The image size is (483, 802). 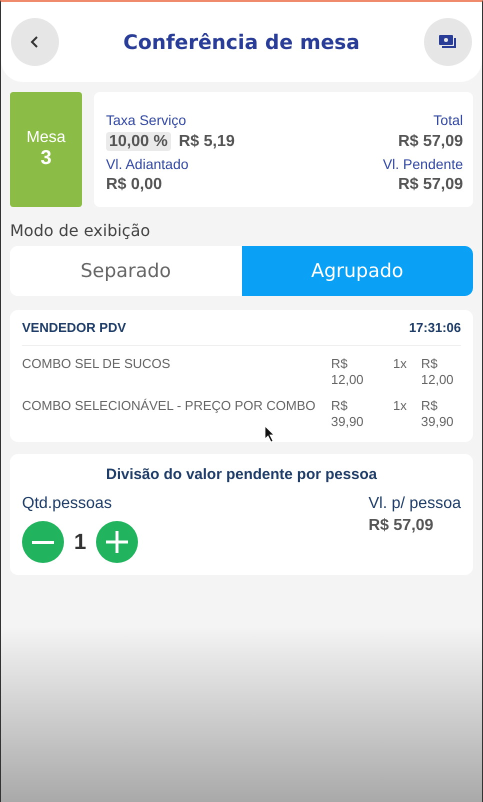 What do you see at coordinates (438, 414) in the screenshot?
I see `item-total: R$ 39,90` at bounding box center [438, 414].